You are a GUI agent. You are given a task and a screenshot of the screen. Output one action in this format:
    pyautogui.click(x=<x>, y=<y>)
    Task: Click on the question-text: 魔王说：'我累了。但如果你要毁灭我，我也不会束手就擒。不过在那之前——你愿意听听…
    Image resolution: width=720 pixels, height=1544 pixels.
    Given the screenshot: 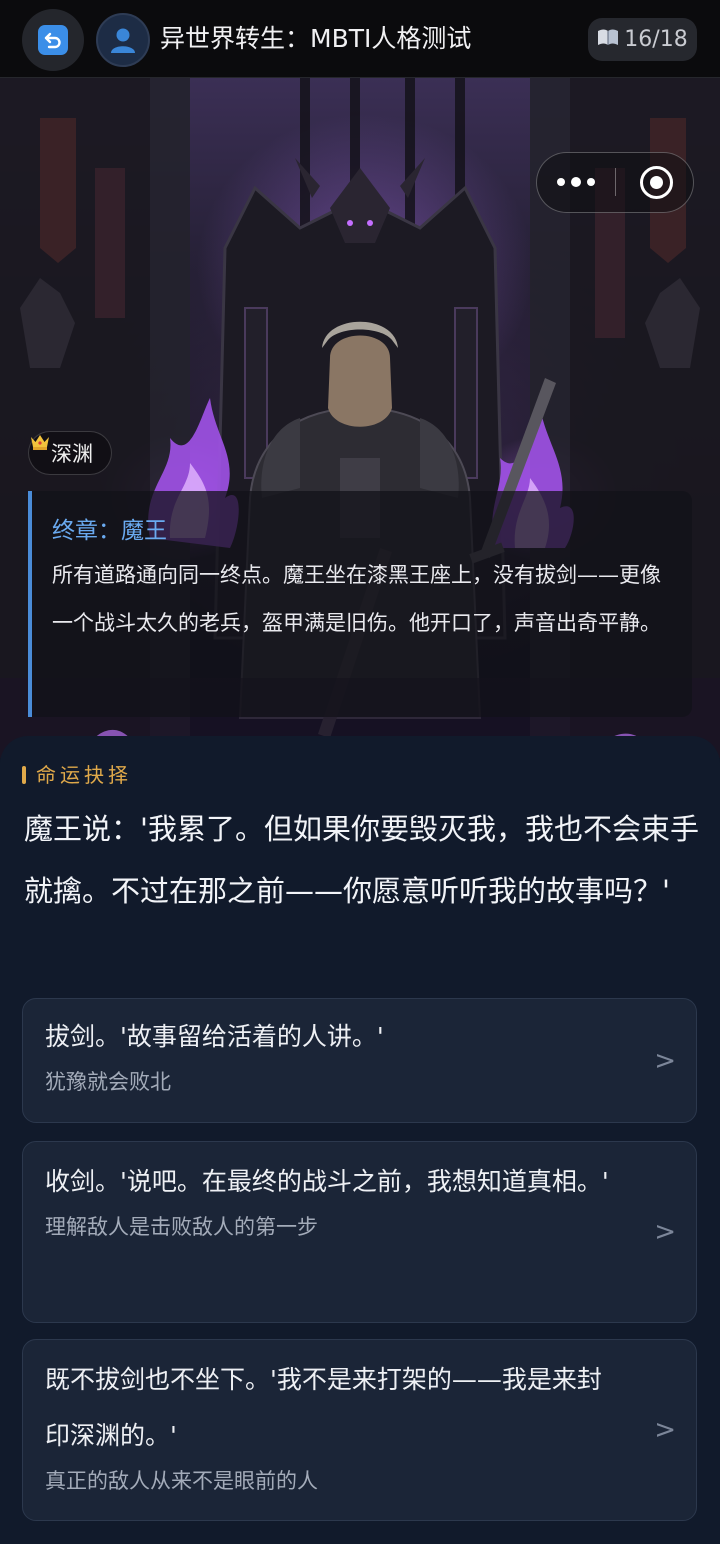 What is the action you would take?
    pyautogui.click(x=361, y=860)
    